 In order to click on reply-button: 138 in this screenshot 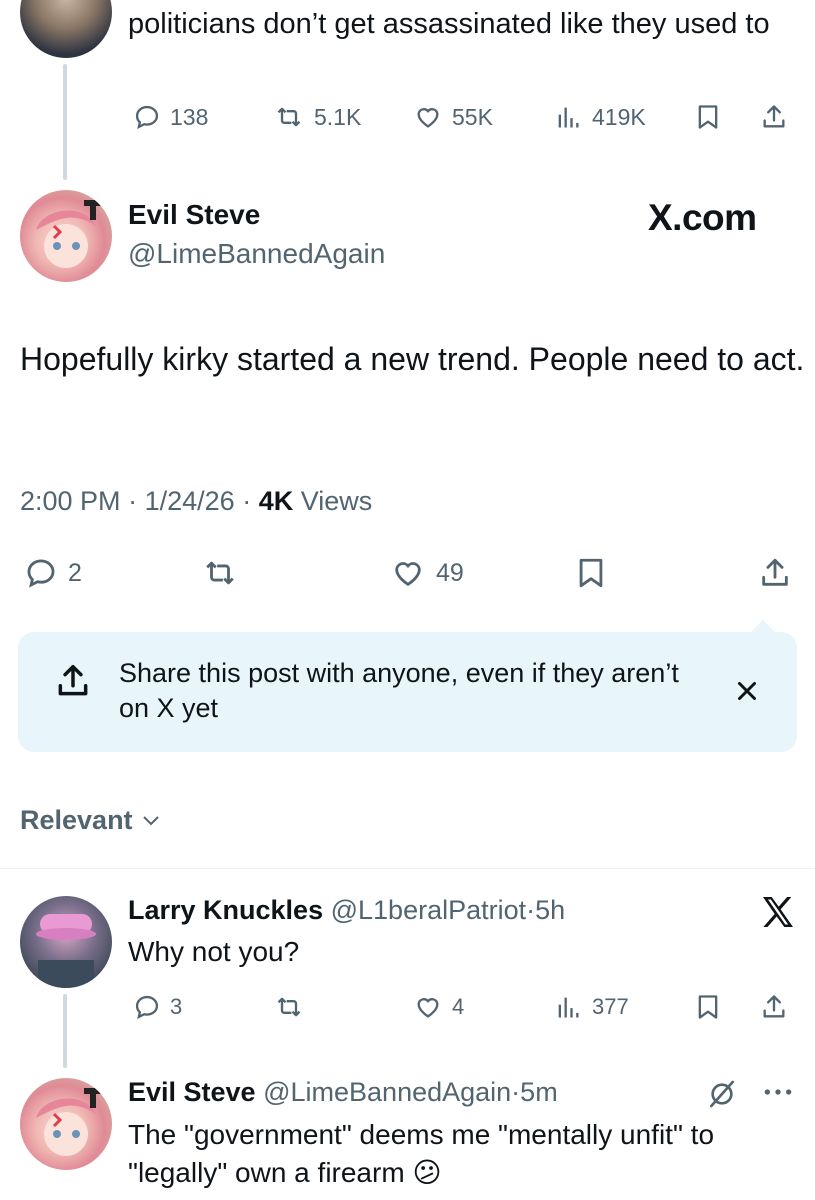, I will do `click(170, 117)`.